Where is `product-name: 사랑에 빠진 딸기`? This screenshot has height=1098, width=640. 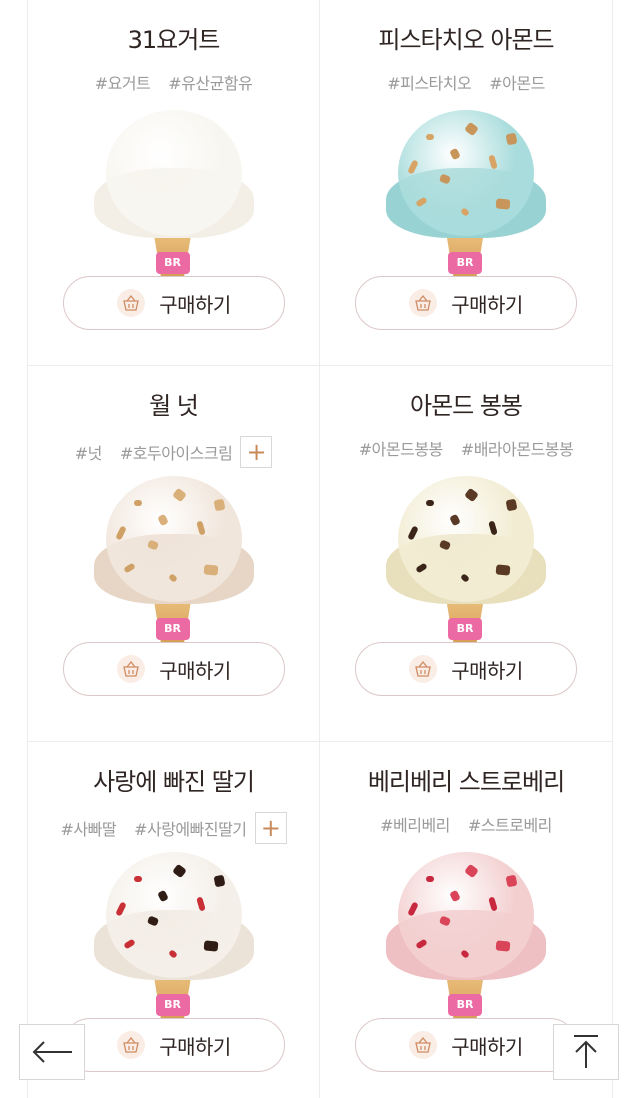 product-name: 사랑에 빠진 딸기 is located at coordinates (174, 782).